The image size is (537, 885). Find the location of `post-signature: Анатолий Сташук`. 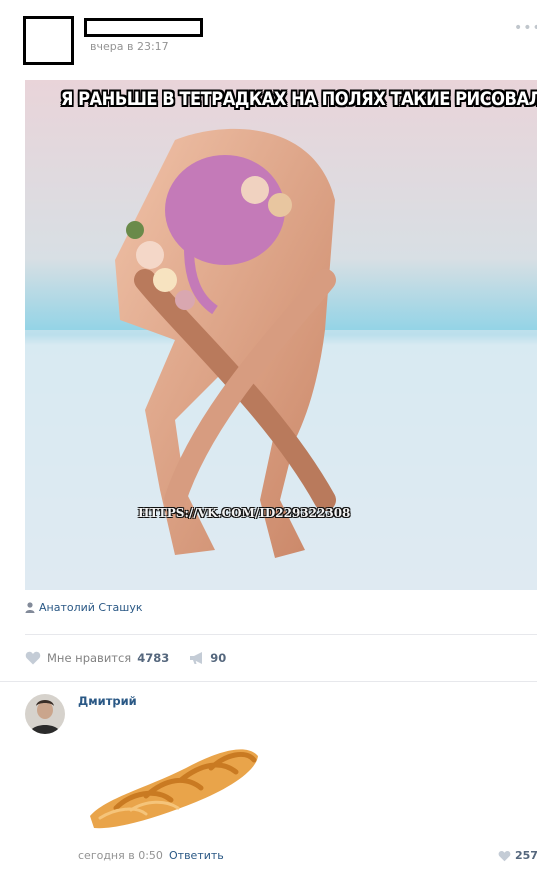

post-signature: Анатолий Сташук is located at coordinates (83, 607).